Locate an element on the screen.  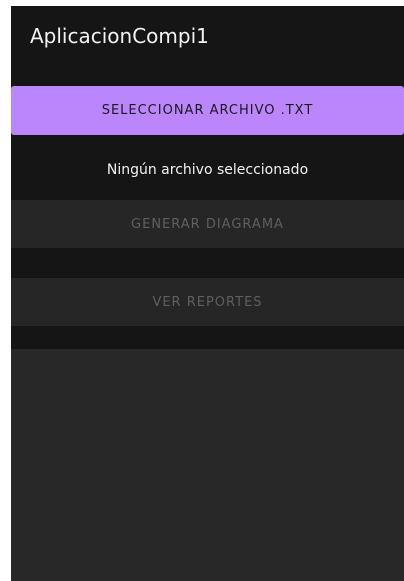
view-reports-button: VER REPORTES is located at coordinates (207, 302).